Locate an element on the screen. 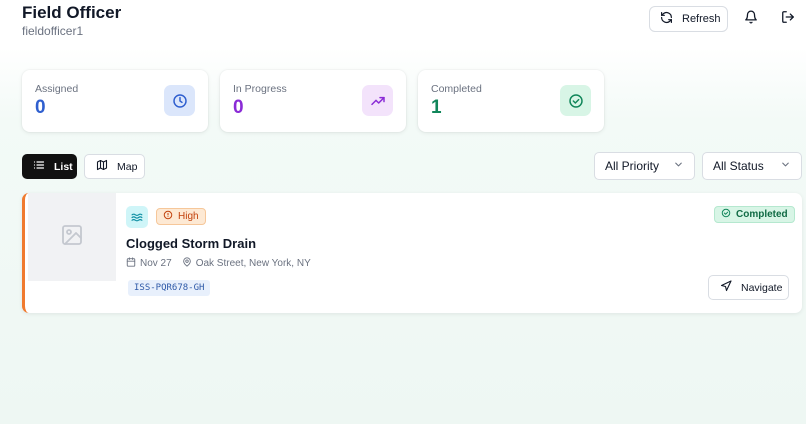 Image resolution: width=806 pixels, height=424 pixels. priority-filter-select: All Priority is located at coordinates (644, 166).